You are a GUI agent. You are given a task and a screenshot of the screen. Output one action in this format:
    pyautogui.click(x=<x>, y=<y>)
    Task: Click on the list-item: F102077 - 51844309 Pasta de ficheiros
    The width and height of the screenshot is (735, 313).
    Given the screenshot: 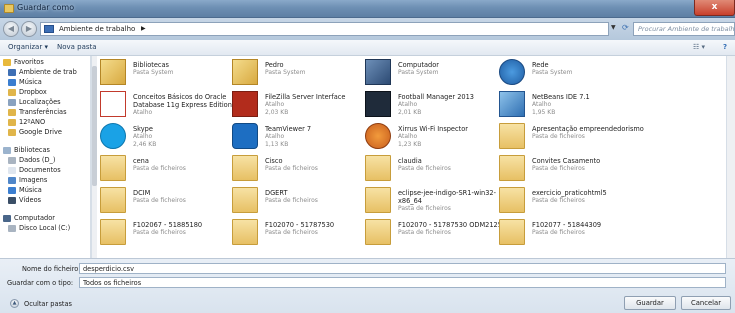 What is the action you would take?
    pyautogui.click(x=574, y=234)
    